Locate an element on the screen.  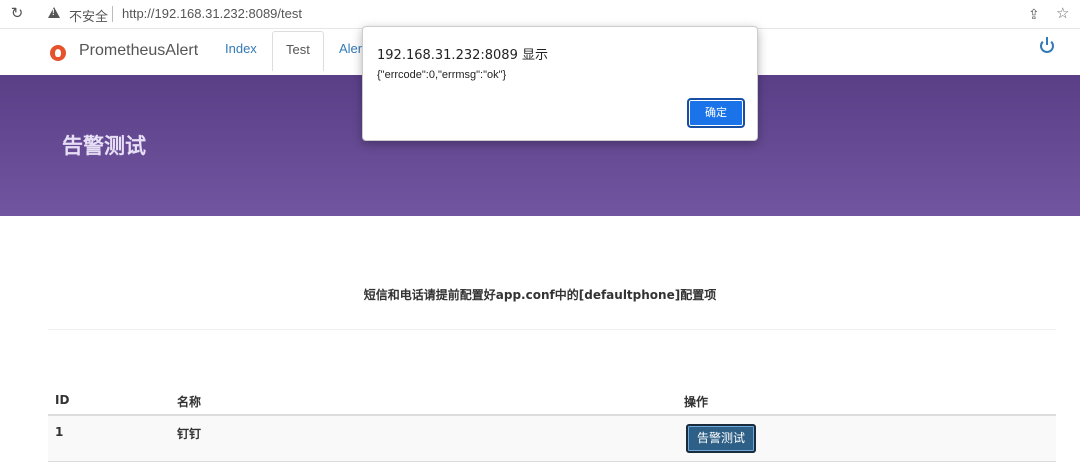
star-icon: ☆ is located at coordinates (1062, 13).